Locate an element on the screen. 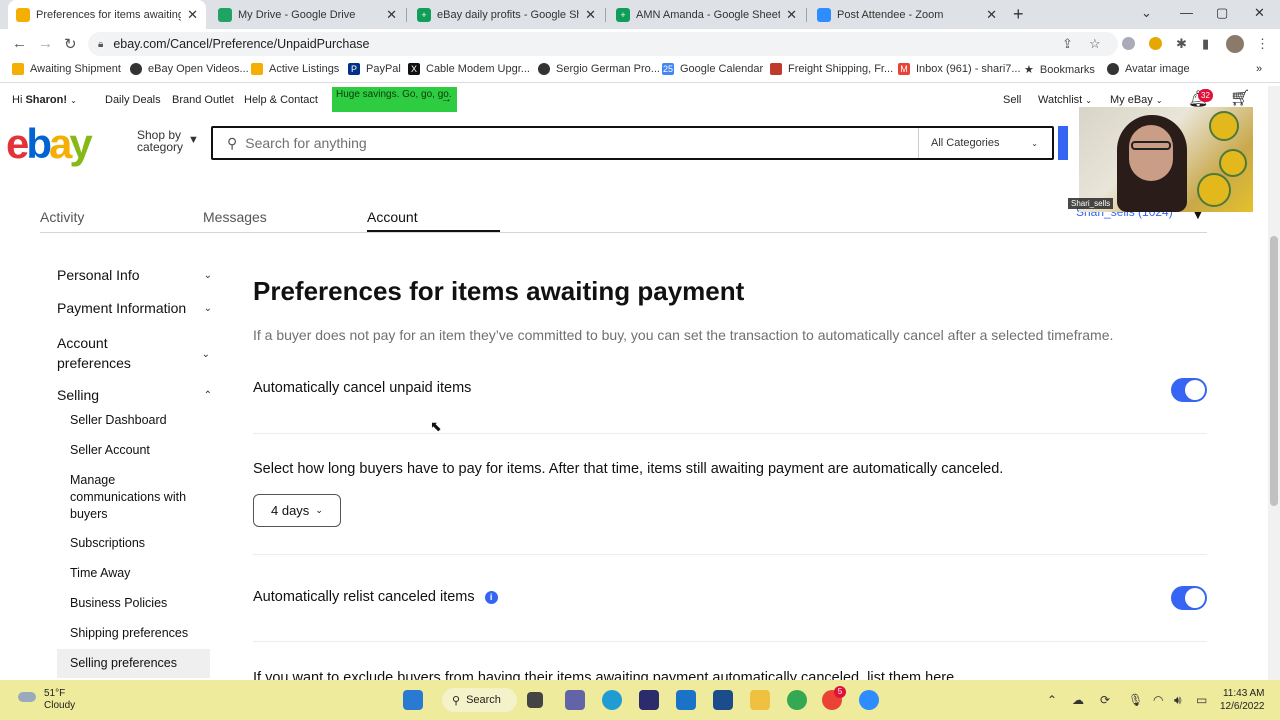 This screenshot has width=1280, height=720. payment-days-select: 4 days ⌄ is located at coordinates (297, 510).